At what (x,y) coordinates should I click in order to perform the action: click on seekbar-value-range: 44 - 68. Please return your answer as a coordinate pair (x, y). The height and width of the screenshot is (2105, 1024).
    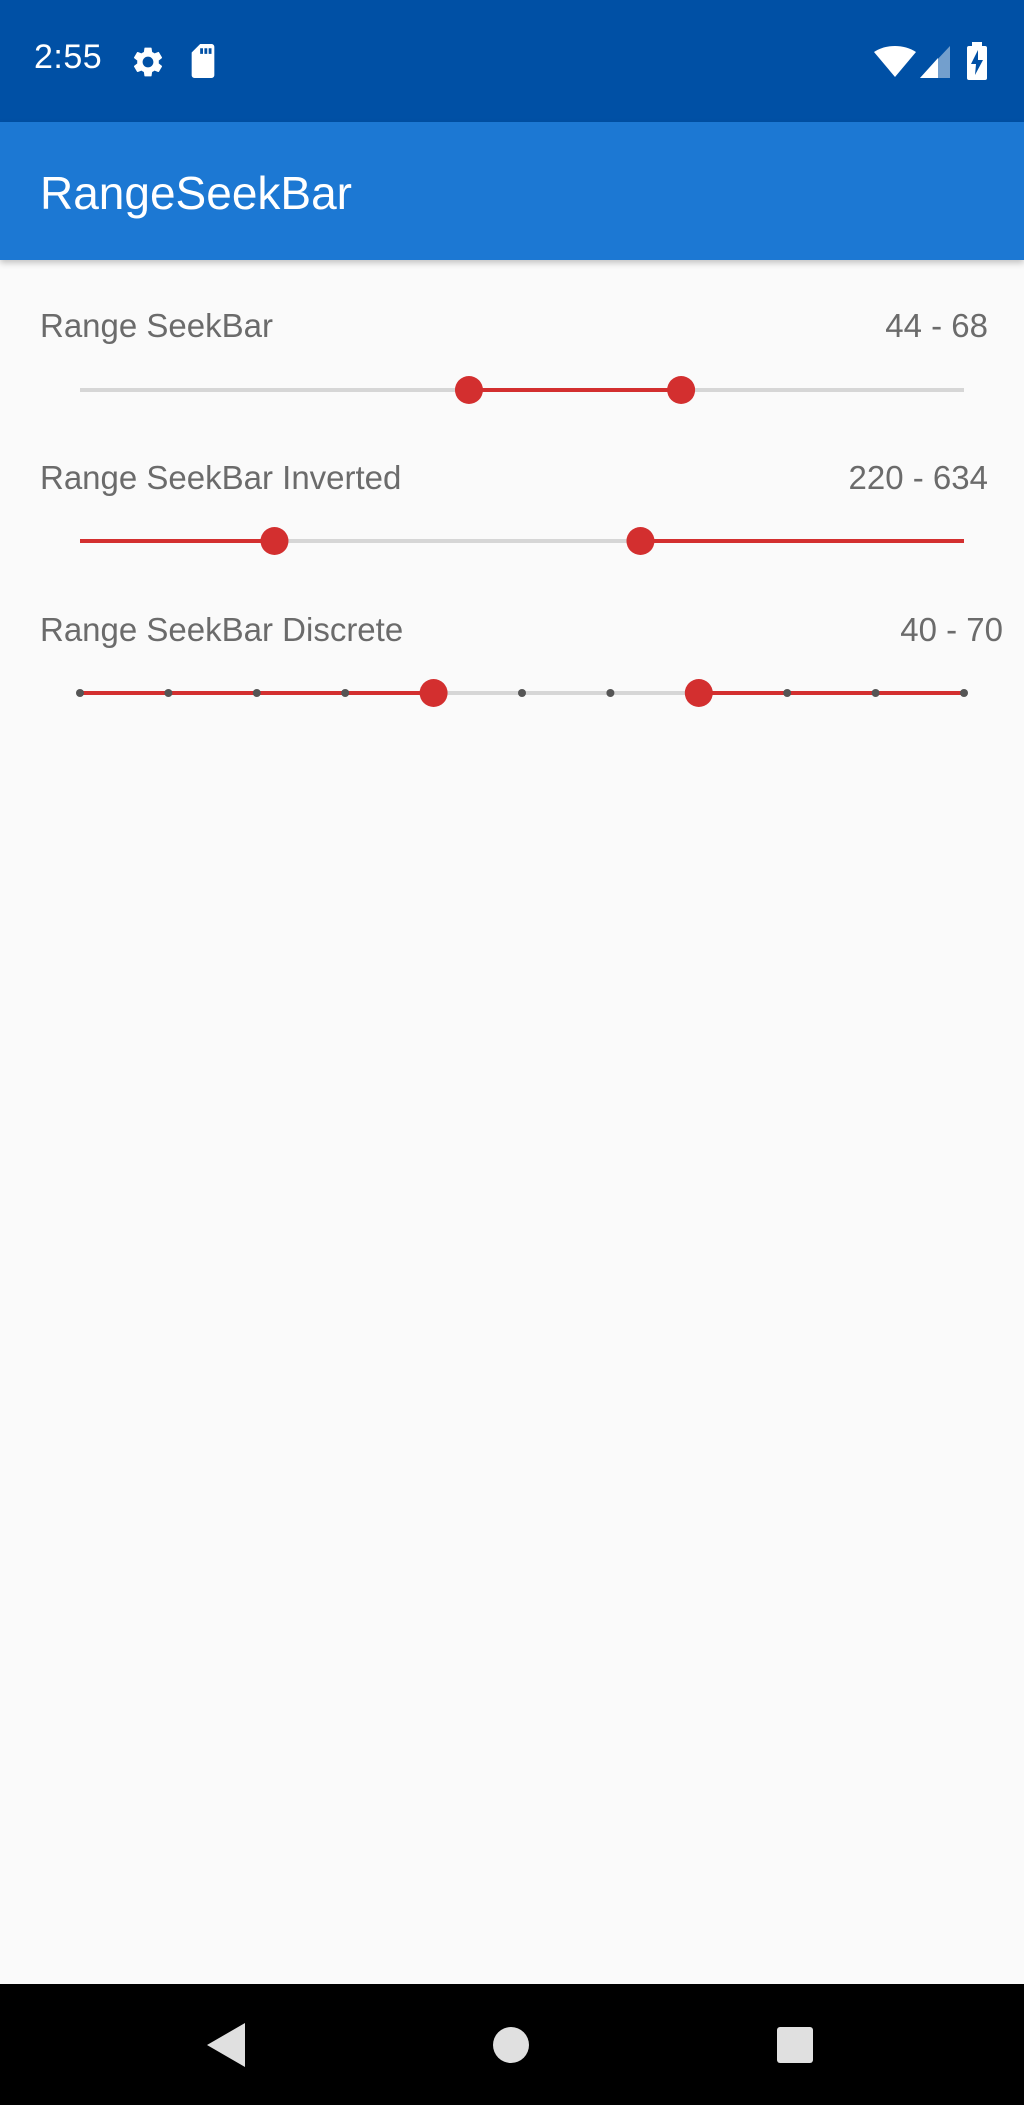
    Looking at the image, I should click on (936, 325).